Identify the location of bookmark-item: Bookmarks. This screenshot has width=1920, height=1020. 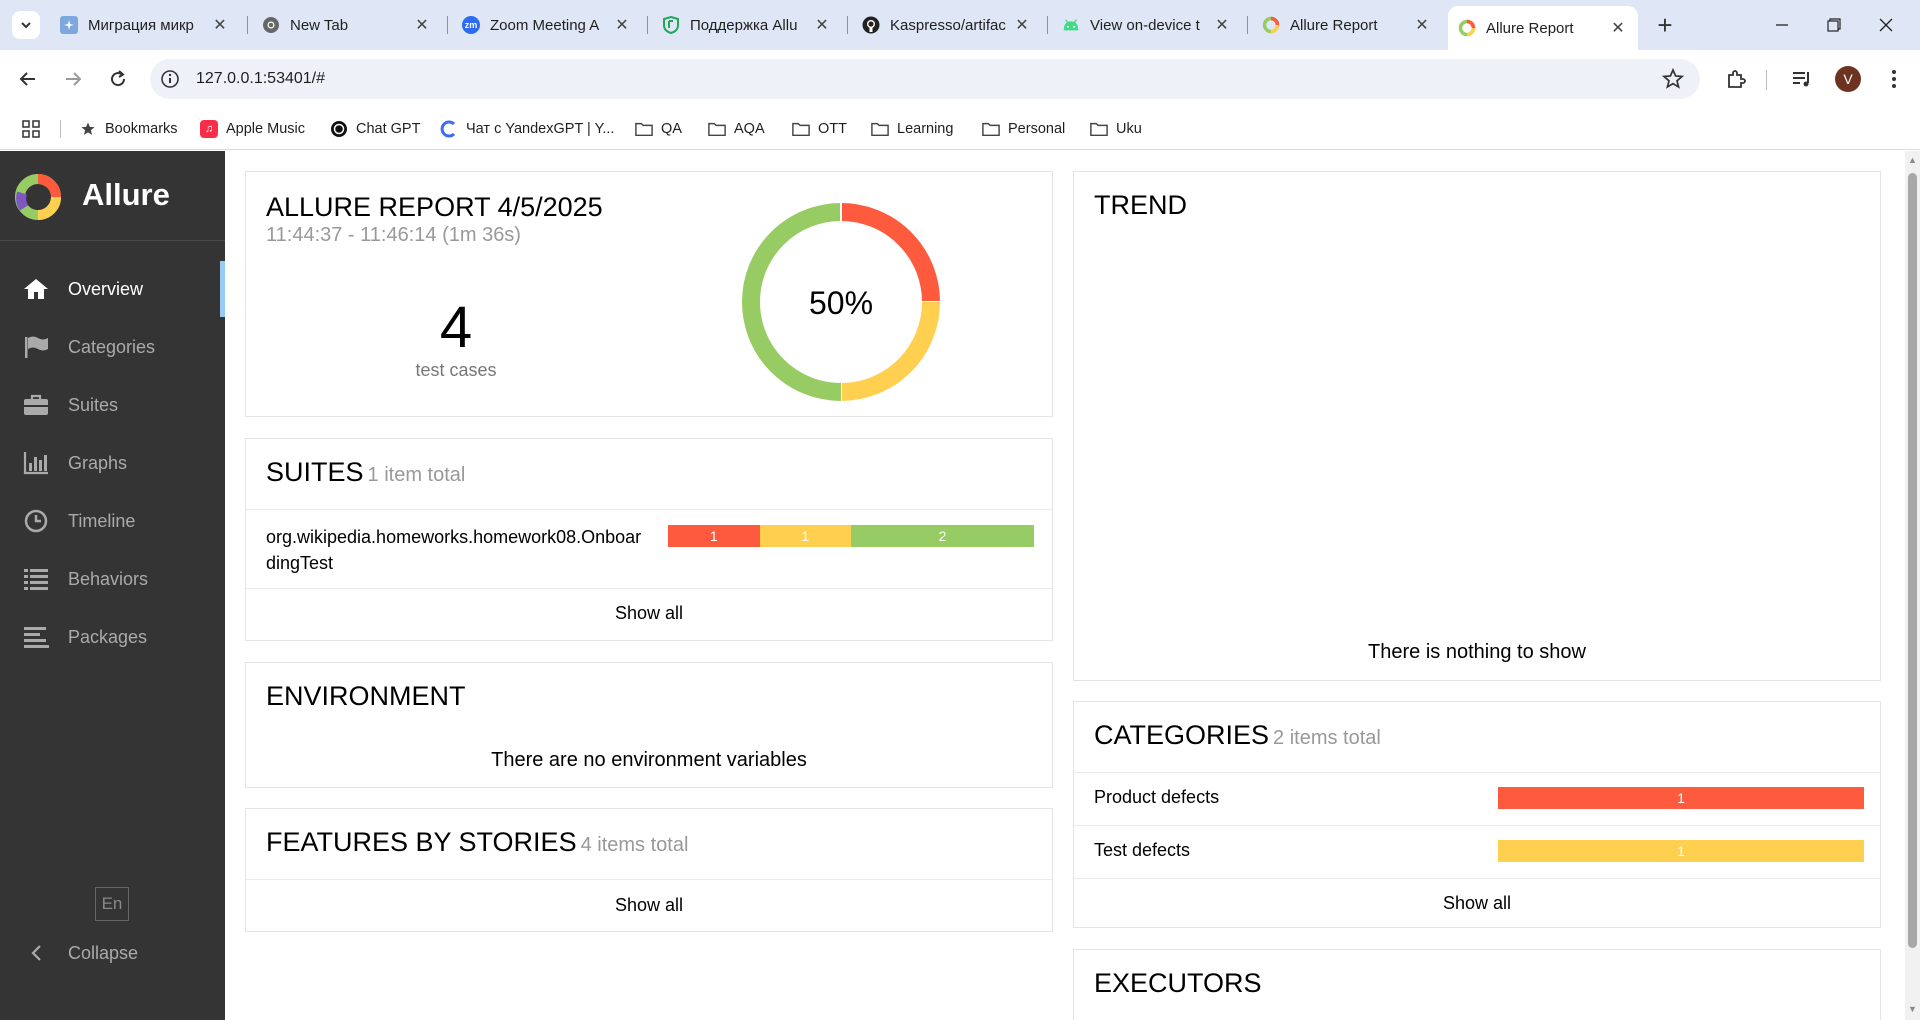
(128, 129).